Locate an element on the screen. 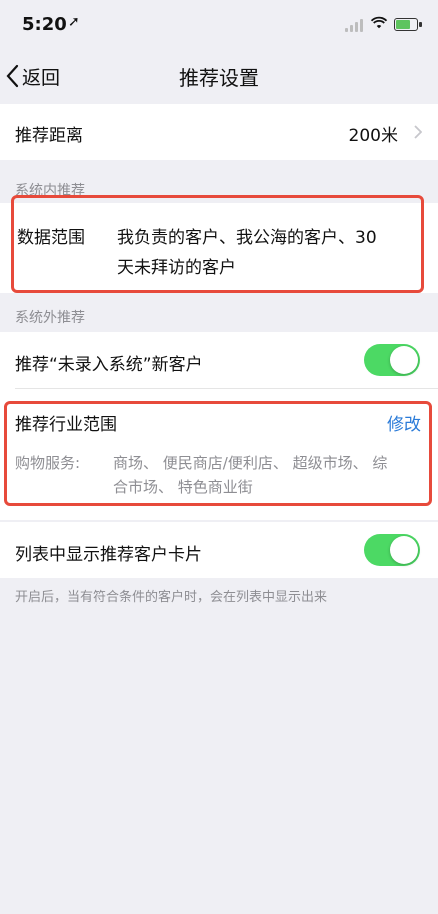 The width and height of the screenshot is (438, 914). status-bar: 5:20 ➚ is located at coordinates (219, 24).